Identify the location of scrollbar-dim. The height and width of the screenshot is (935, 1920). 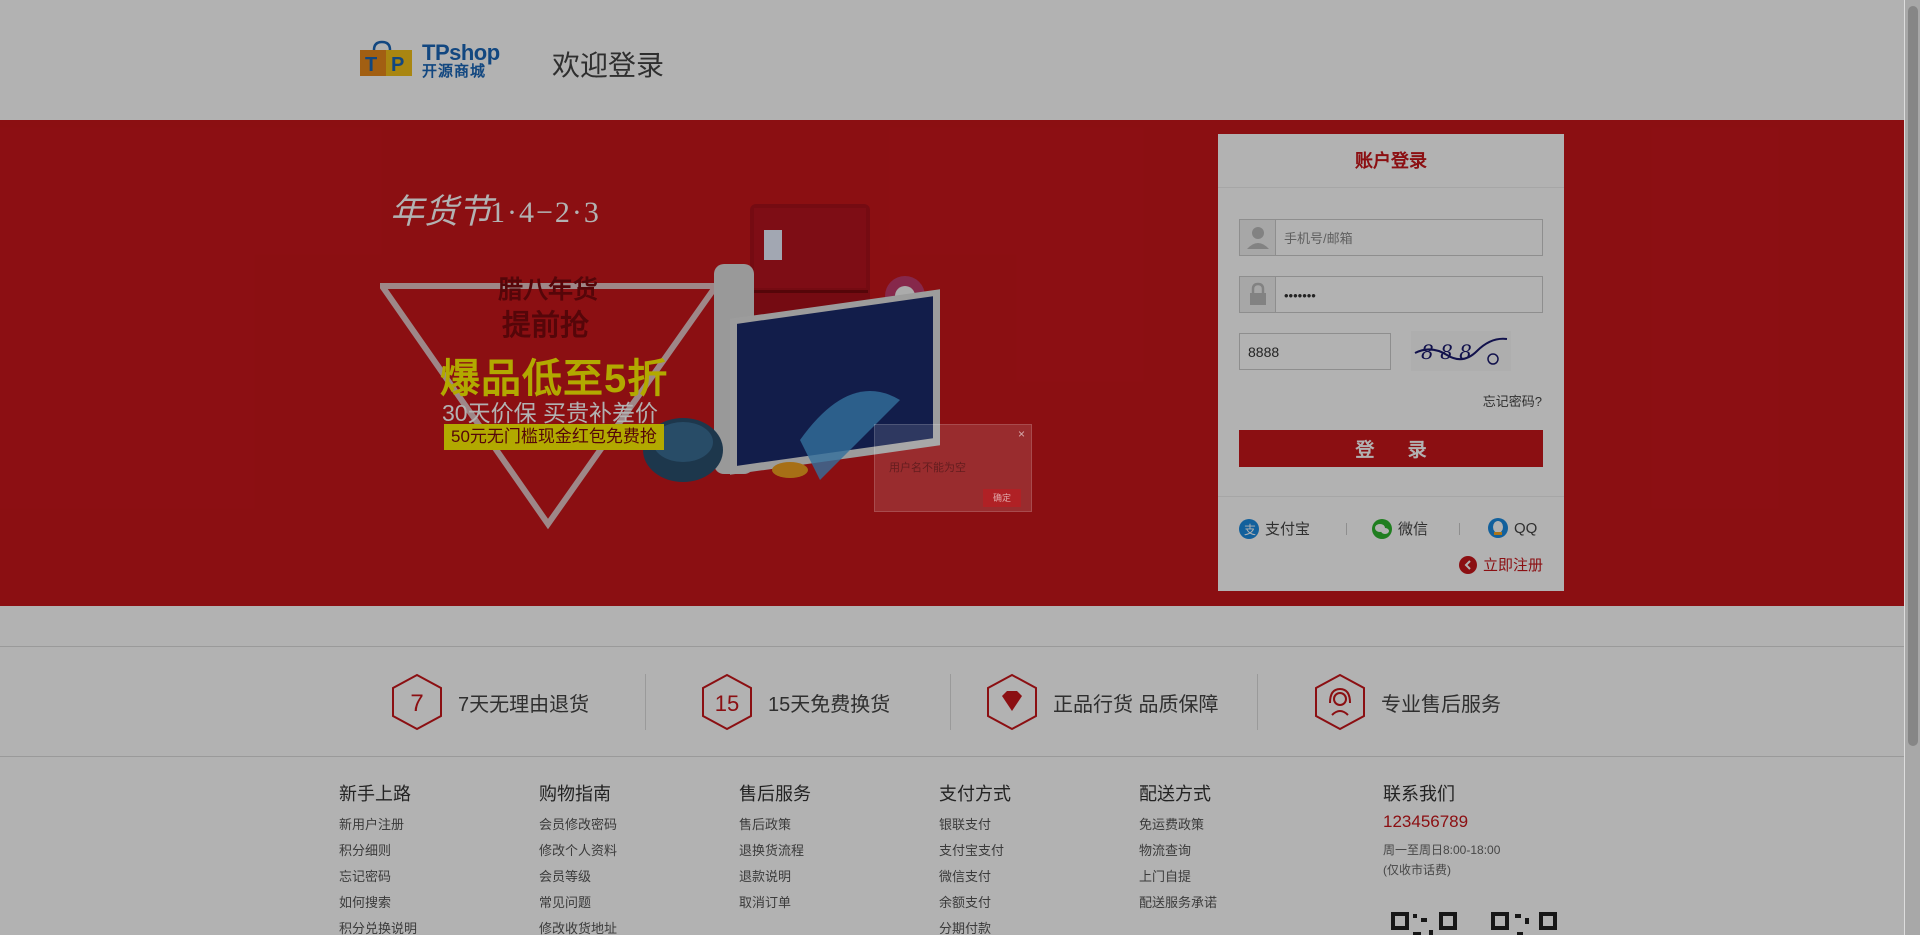
(1912, 467).